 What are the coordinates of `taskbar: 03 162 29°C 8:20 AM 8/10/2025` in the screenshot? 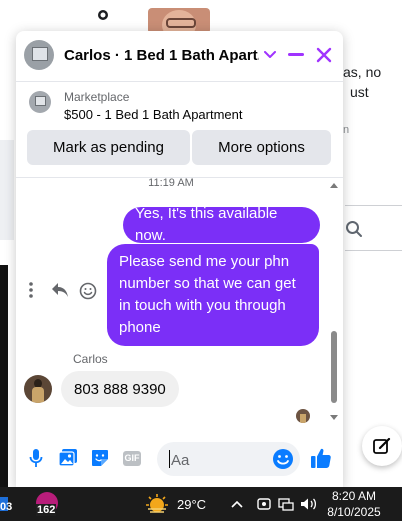 It's located at (201, 504).